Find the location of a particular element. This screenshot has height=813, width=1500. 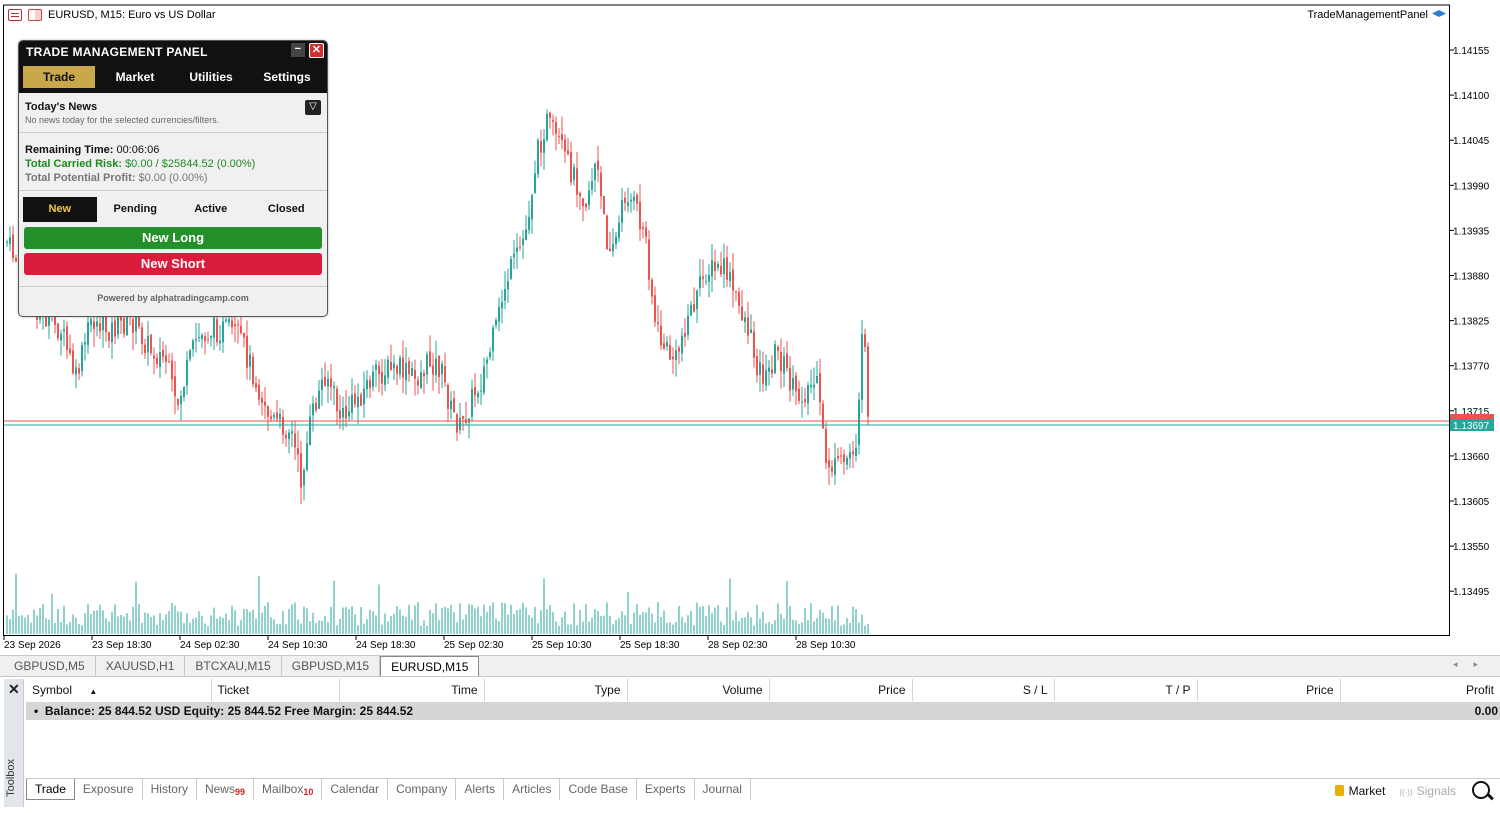

close-button: ✕ is located at coordinates (316, 50).